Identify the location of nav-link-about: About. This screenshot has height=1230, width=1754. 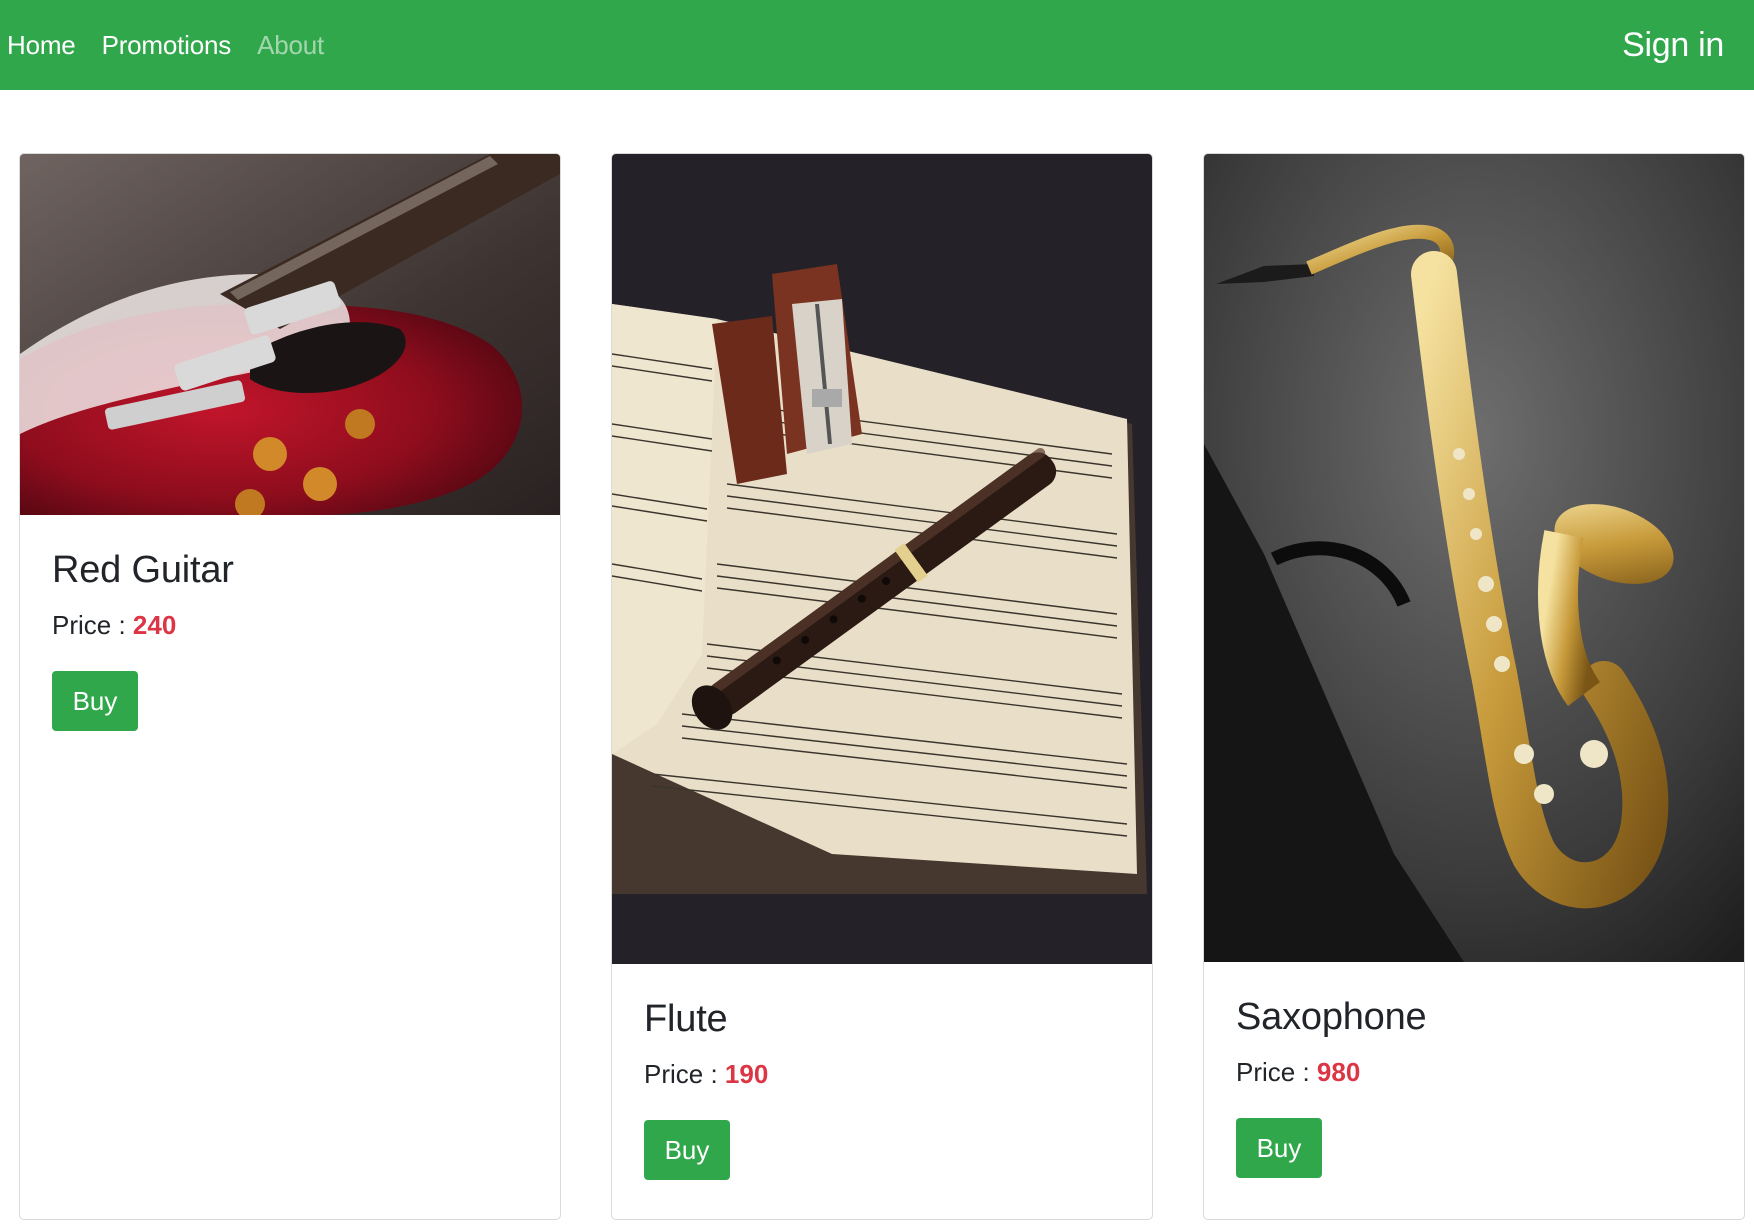
(290, 45).